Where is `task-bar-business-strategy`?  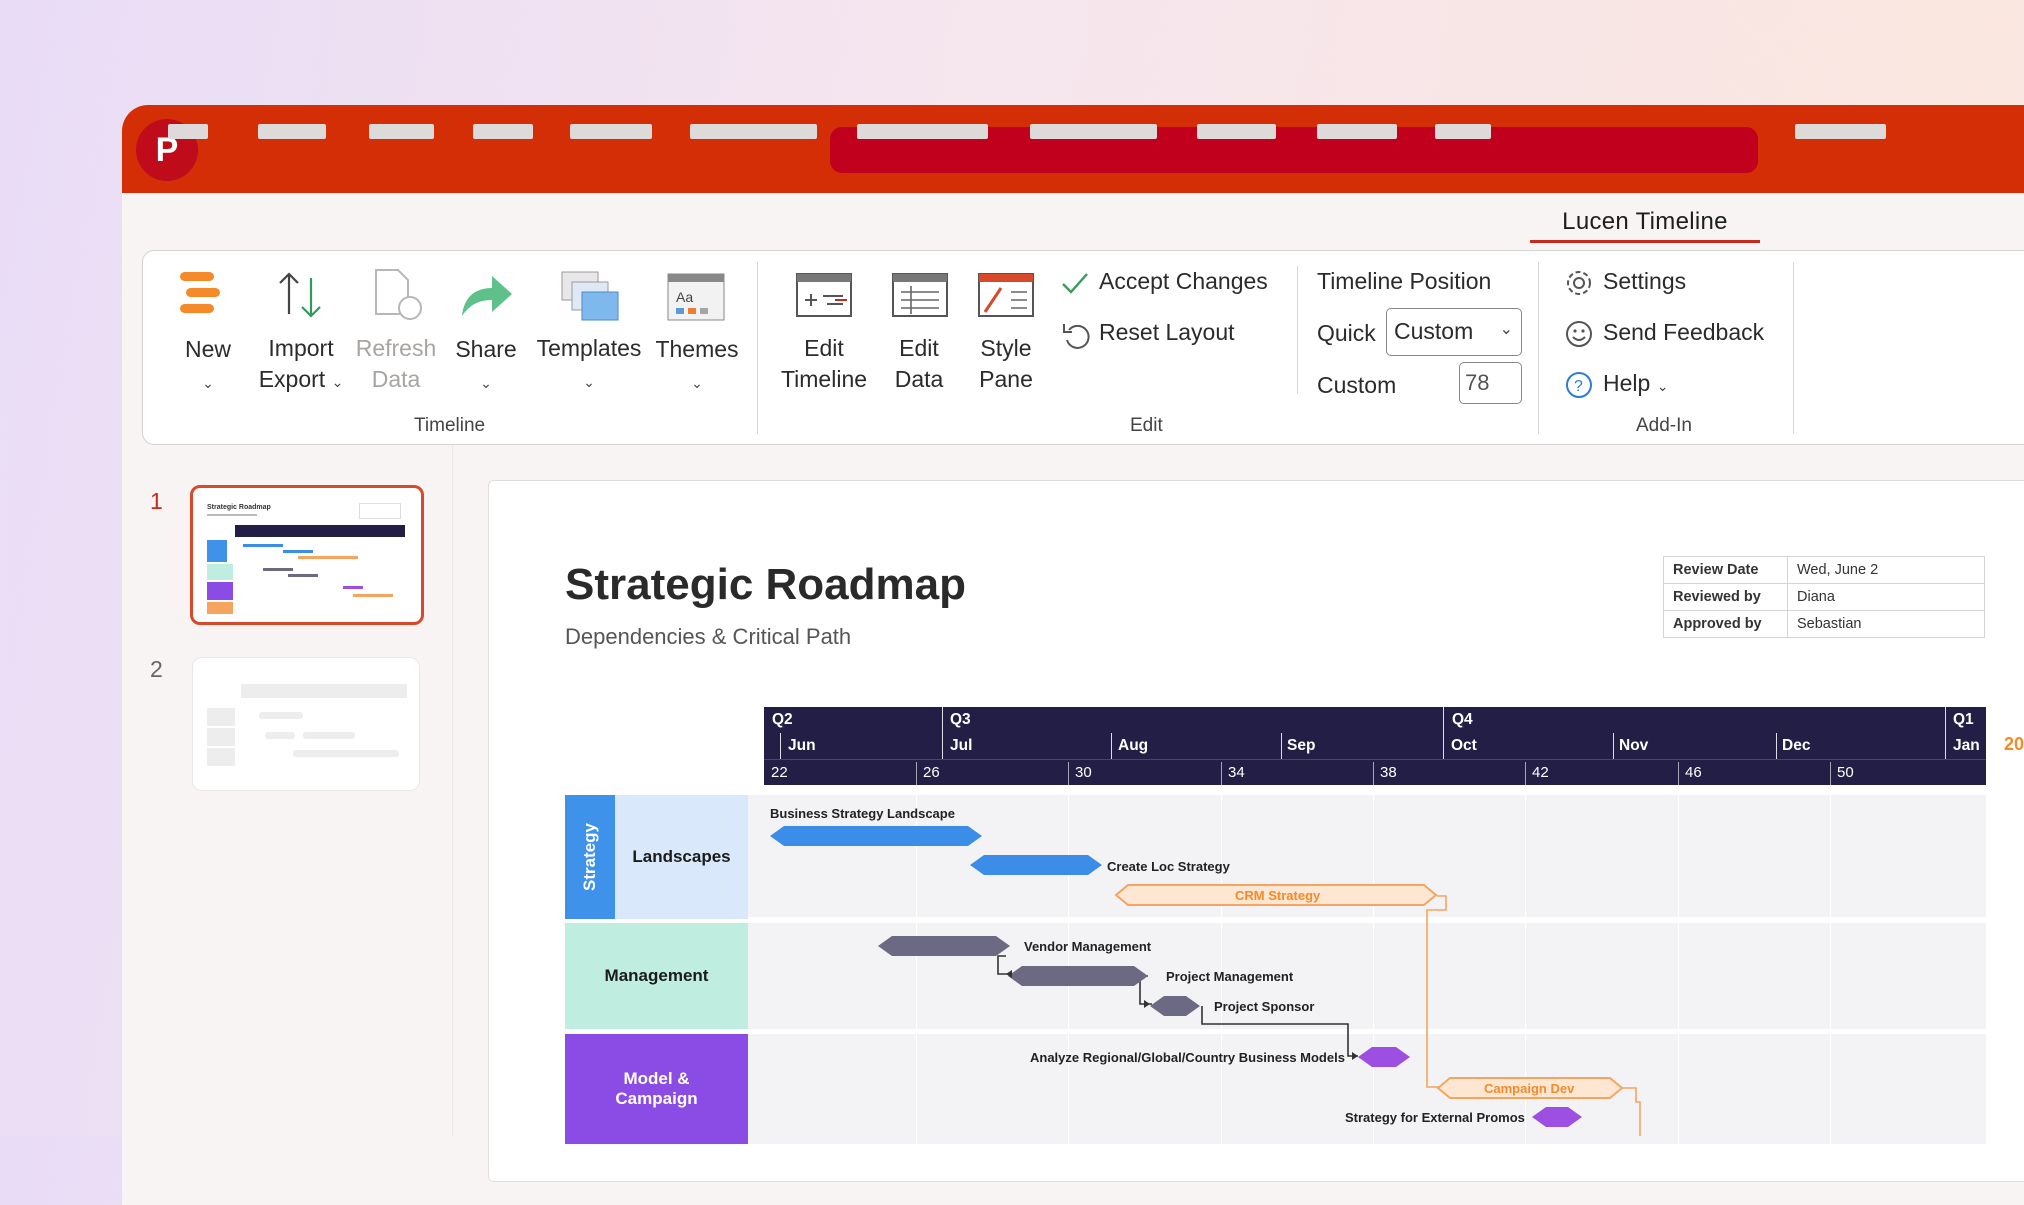
task-bar-business-strategy is located at coordinates (876, 836).